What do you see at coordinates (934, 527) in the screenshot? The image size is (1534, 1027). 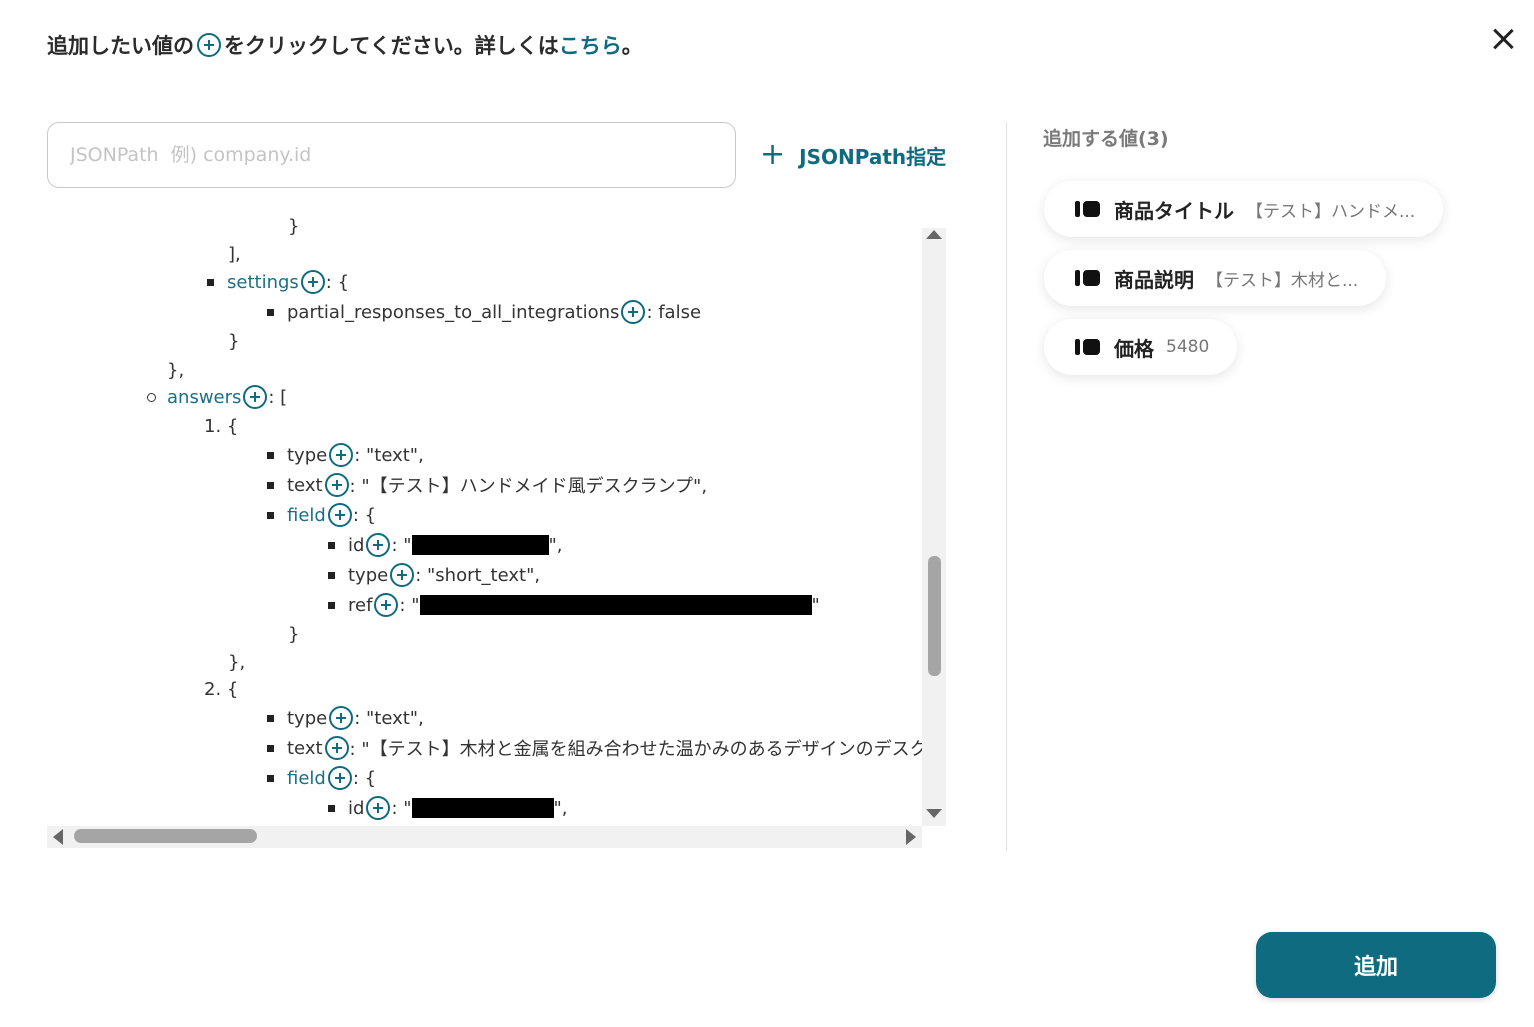 I see `vertical-scrollbar` at bounding box center [934, 527].